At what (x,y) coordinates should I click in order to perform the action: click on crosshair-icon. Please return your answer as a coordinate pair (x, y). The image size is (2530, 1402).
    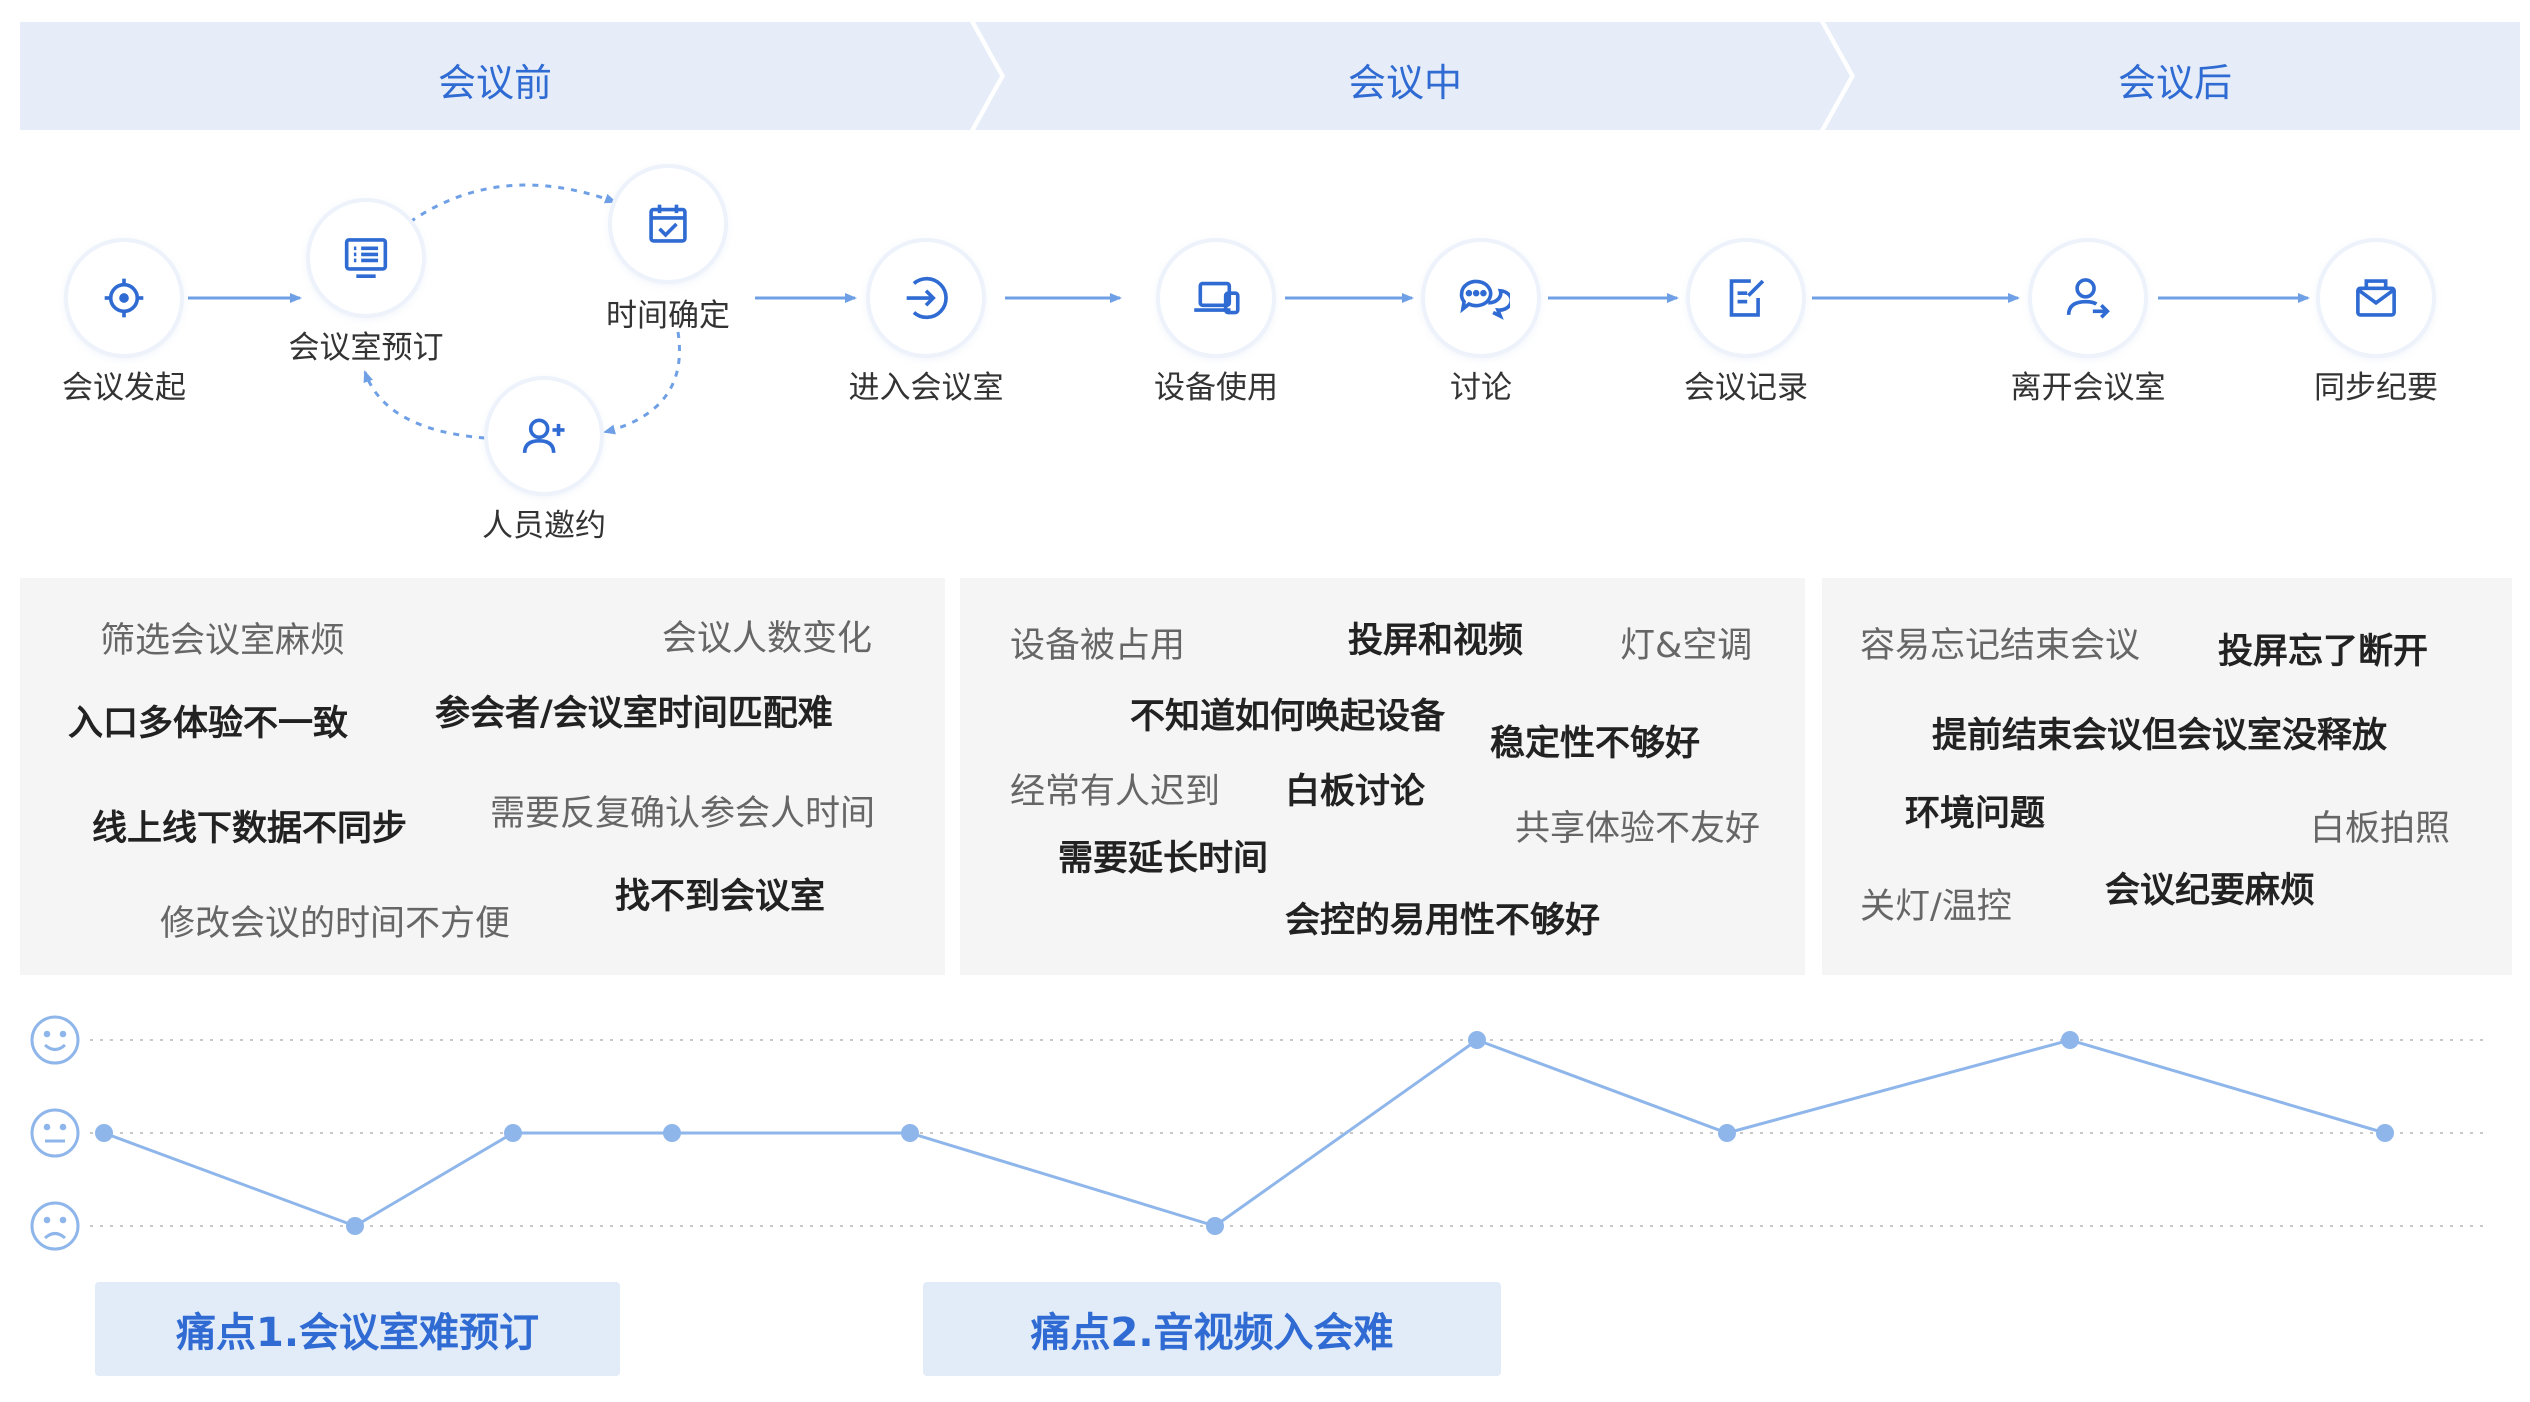
    Looking at the image, I should click on (124, 298).